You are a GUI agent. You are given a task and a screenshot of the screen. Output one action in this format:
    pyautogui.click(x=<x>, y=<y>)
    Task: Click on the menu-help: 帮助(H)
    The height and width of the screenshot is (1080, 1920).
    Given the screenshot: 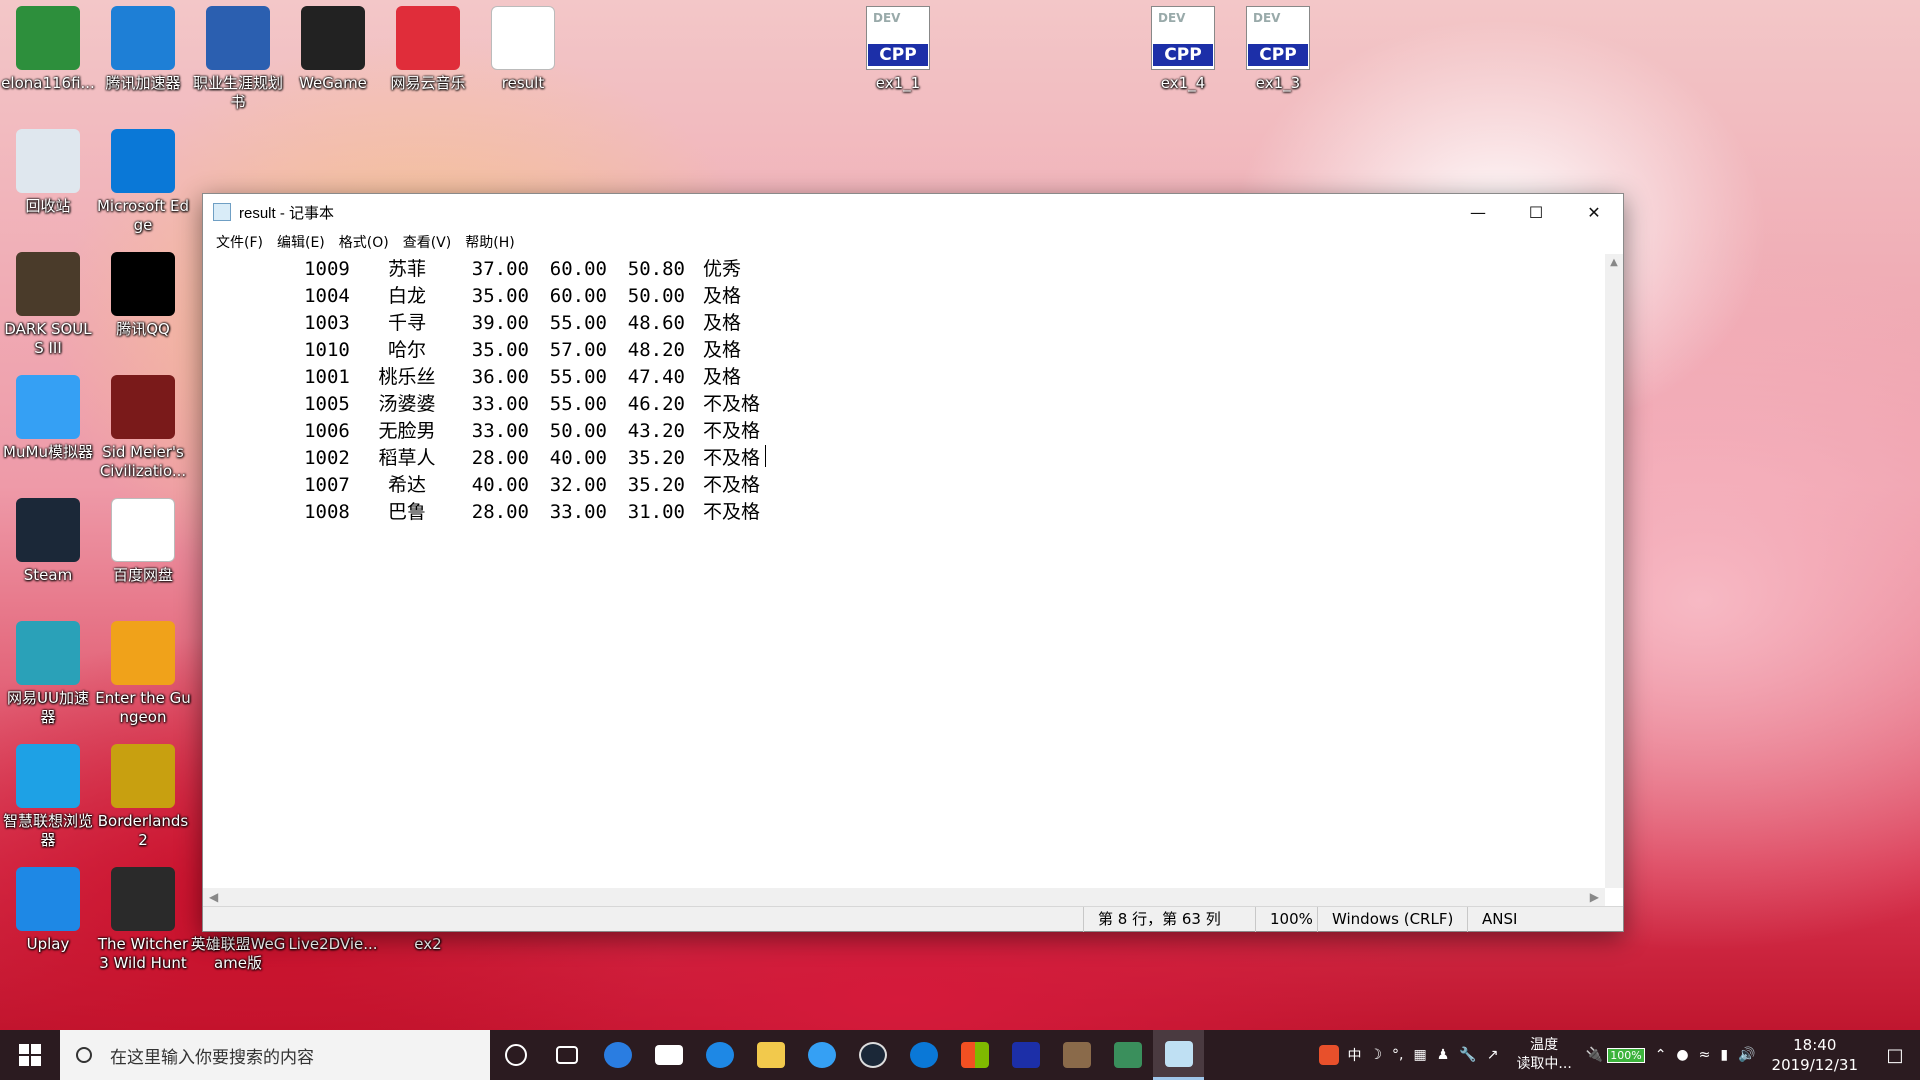 What is the action you would take?
    pyautogui.click(x=489, y=242)
    